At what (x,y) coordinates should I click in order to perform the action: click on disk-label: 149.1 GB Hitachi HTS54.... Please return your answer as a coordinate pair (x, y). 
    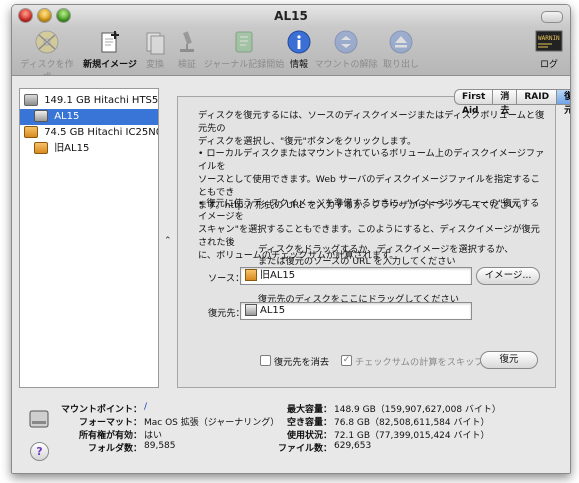
    Looking at the image, I should click on (101, 100).